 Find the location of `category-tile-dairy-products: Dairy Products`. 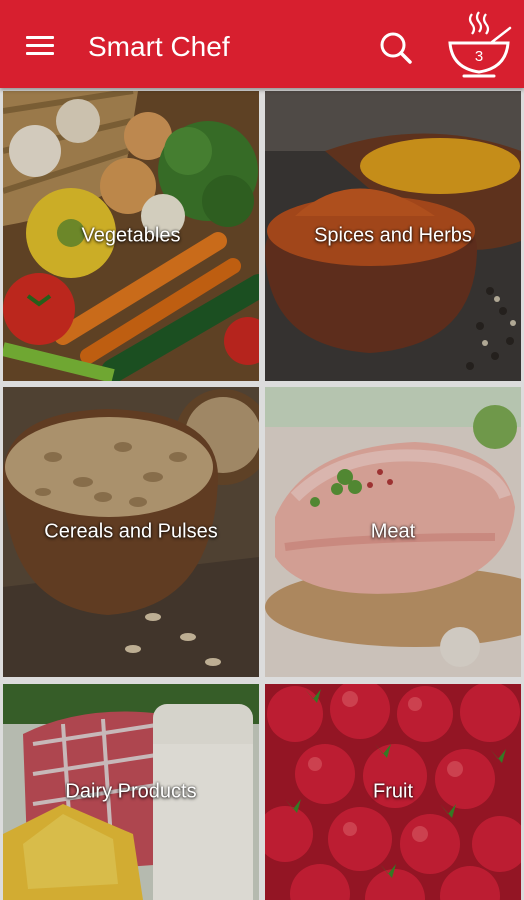

category-tile-dairy-products: Dairy Products is located at coordinates (131, 792).